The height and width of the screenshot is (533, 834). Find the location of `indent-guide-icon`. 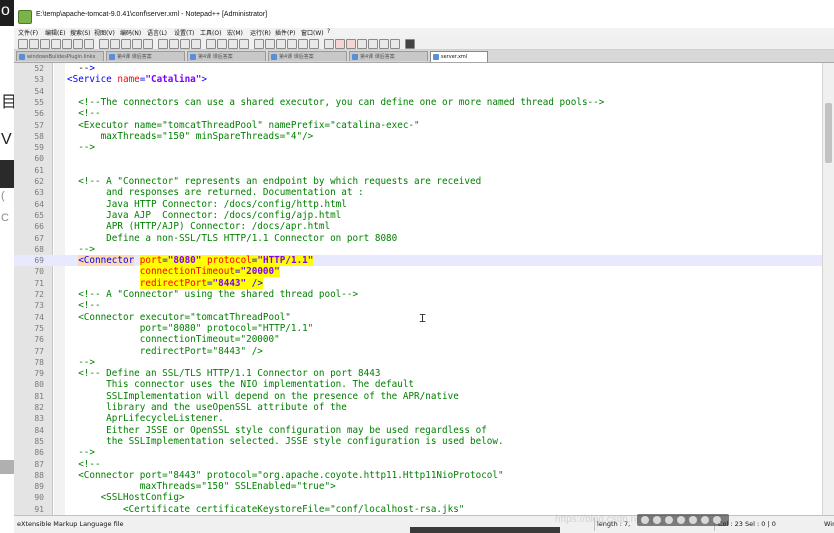

indent-guide-icon is located at coordinates (259, 44).